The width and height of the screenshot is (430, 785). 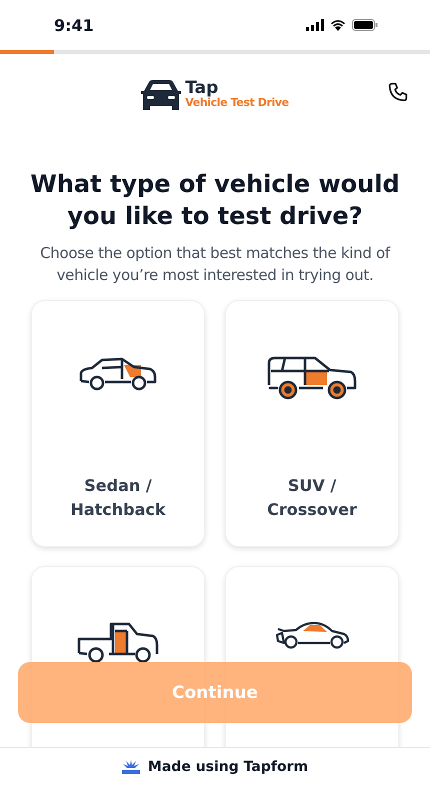 What do you see at coordinates (118, 642) in the screenshot?
I see `pickup-truck-icon` at bounding box center [118, 642].